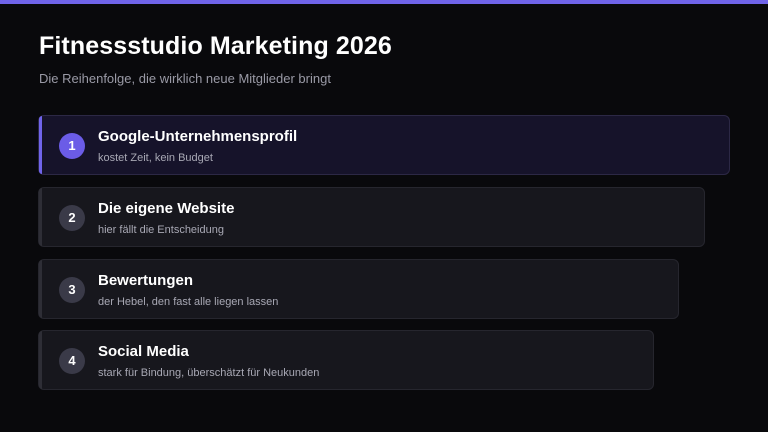 The height and width of the screenshot is (432, 768). I want to click on step-description: kostet Zeit, kein Budget, so click(155, 158).